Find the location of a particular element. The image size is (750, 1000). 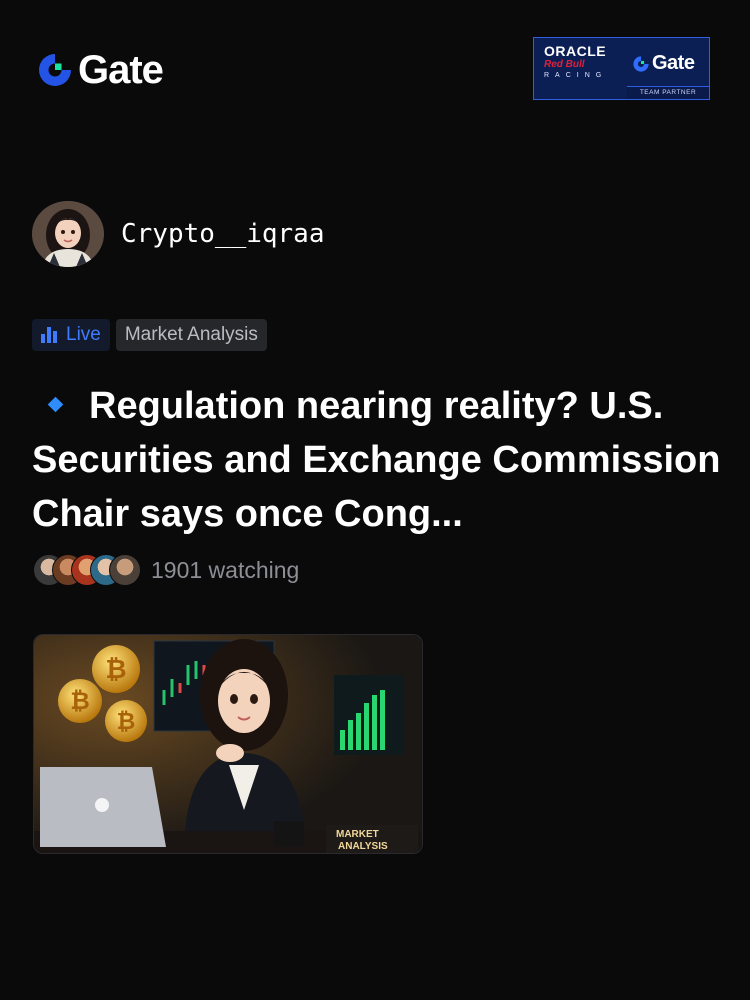

author-avatar is located at coordinates (68, 234).